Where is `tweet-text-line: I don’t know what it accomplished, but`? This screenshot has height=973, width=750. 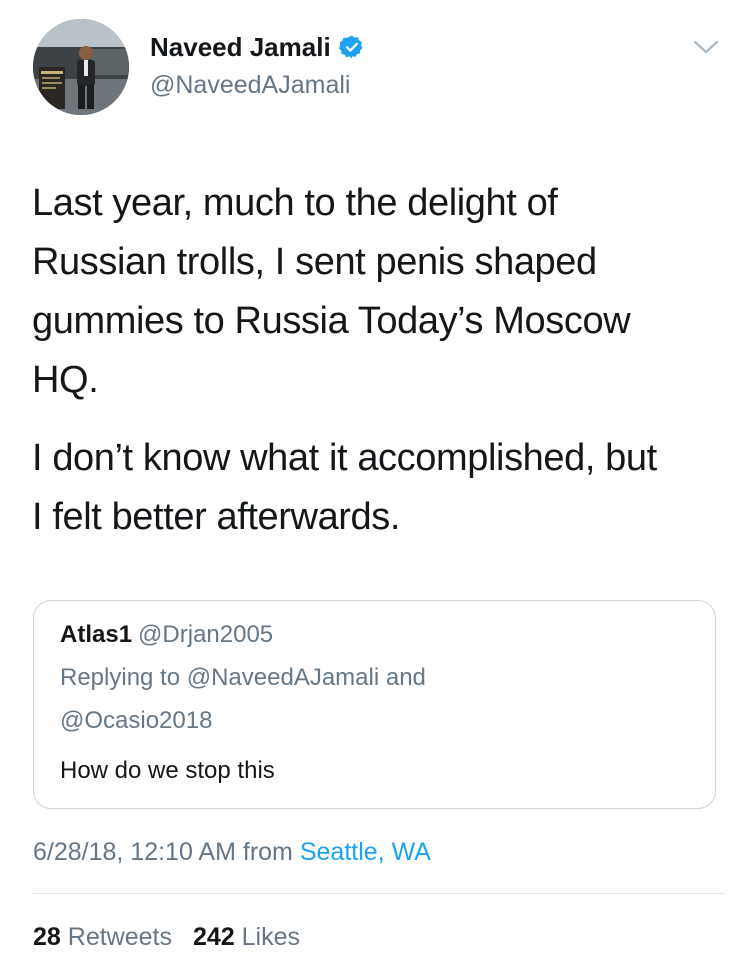 tweet-text-line: I don’t know what it accomplished, but is located at coordinates (344, 458).